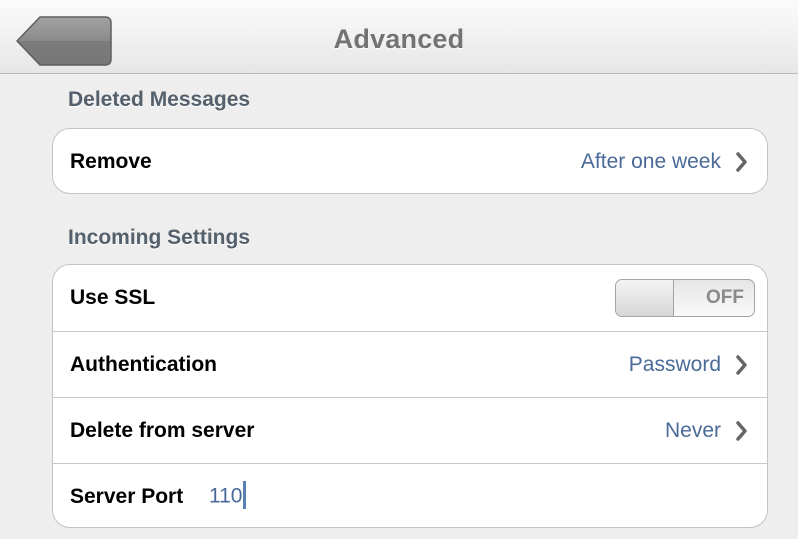 This screenshot has height=539, width=798. Describe the element at coordinates (159, 99) in the screenshot. I see `section-header-deleted-messages: Deleted Messages` at that location.